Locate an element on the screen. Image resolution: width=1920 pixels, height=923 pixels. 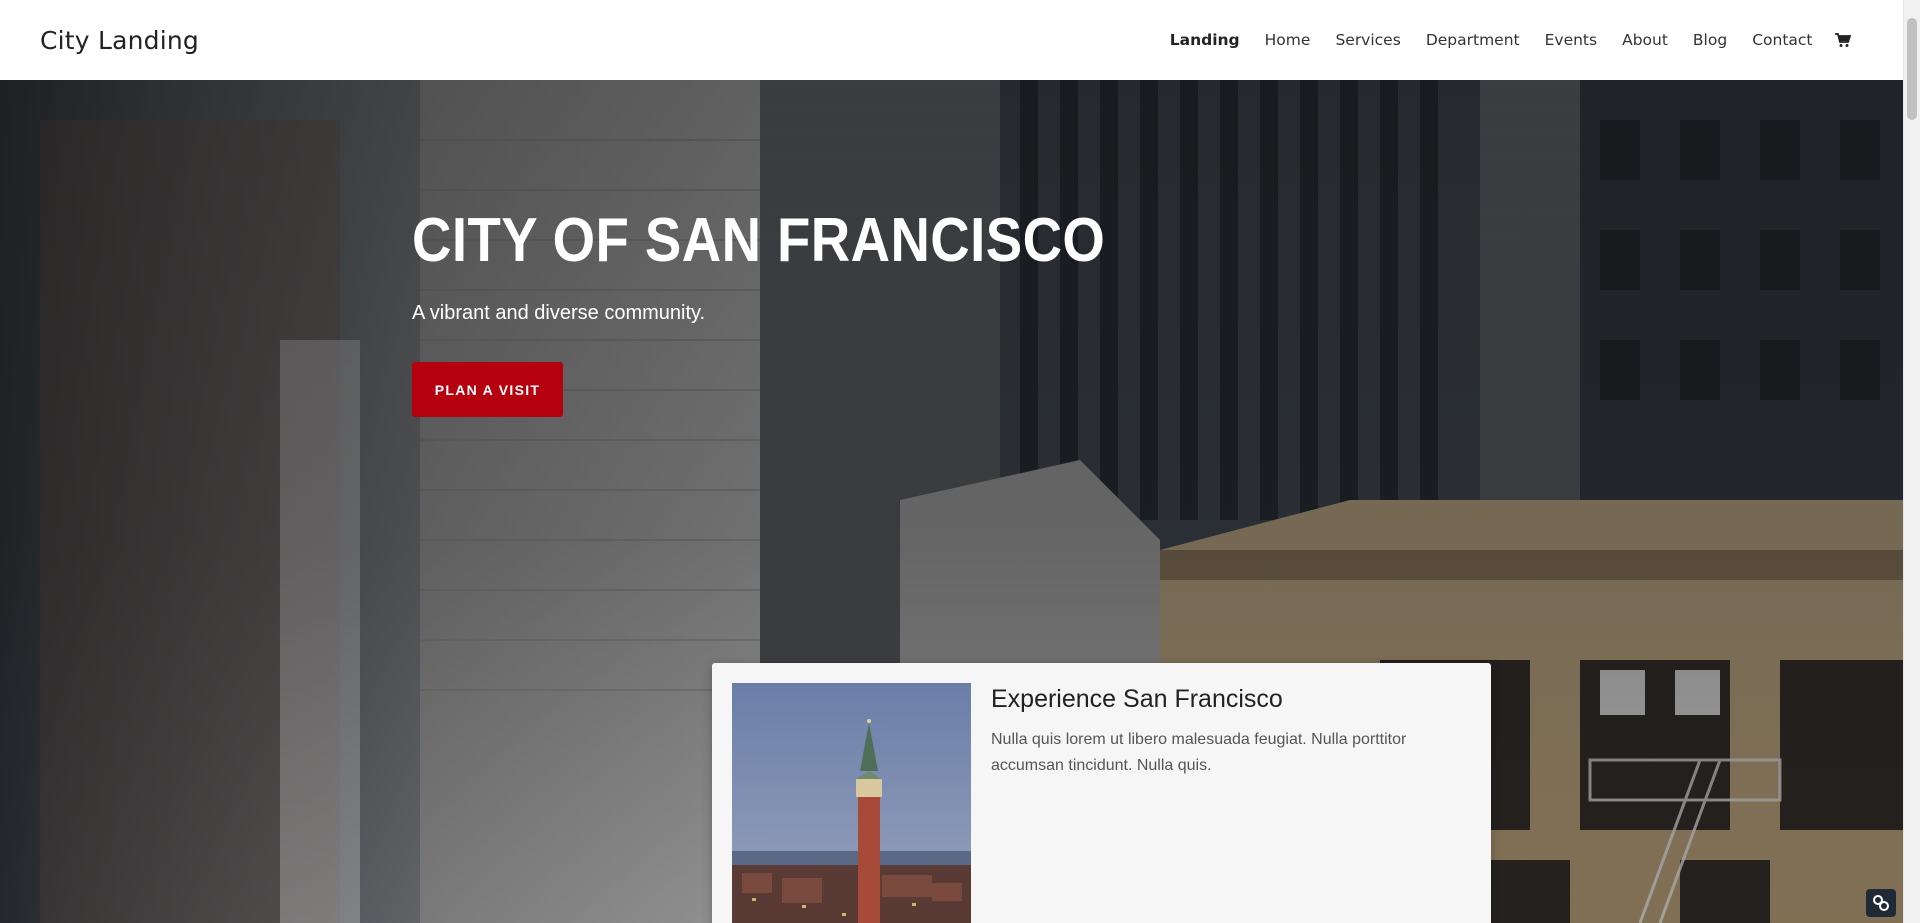
link-icon is located at coordinates (1881, 903).